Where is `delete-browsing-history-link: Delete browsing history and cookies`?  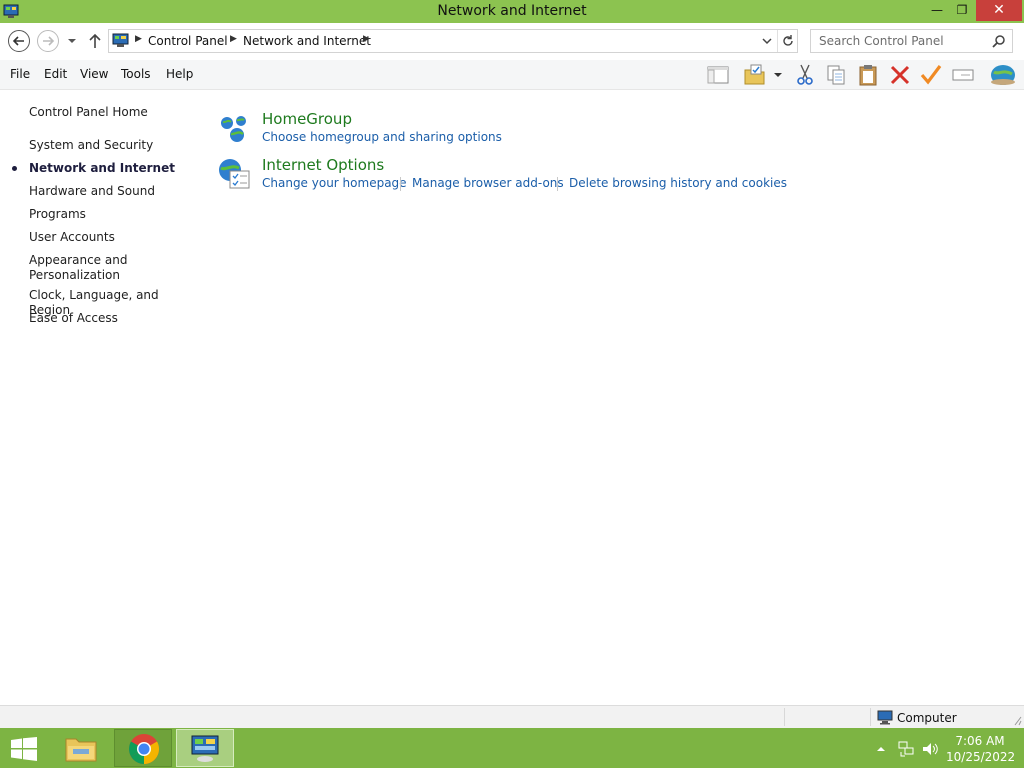
delete-browsing-history-link: Delete browsing history and cookies is located at coordinates (678, 183).